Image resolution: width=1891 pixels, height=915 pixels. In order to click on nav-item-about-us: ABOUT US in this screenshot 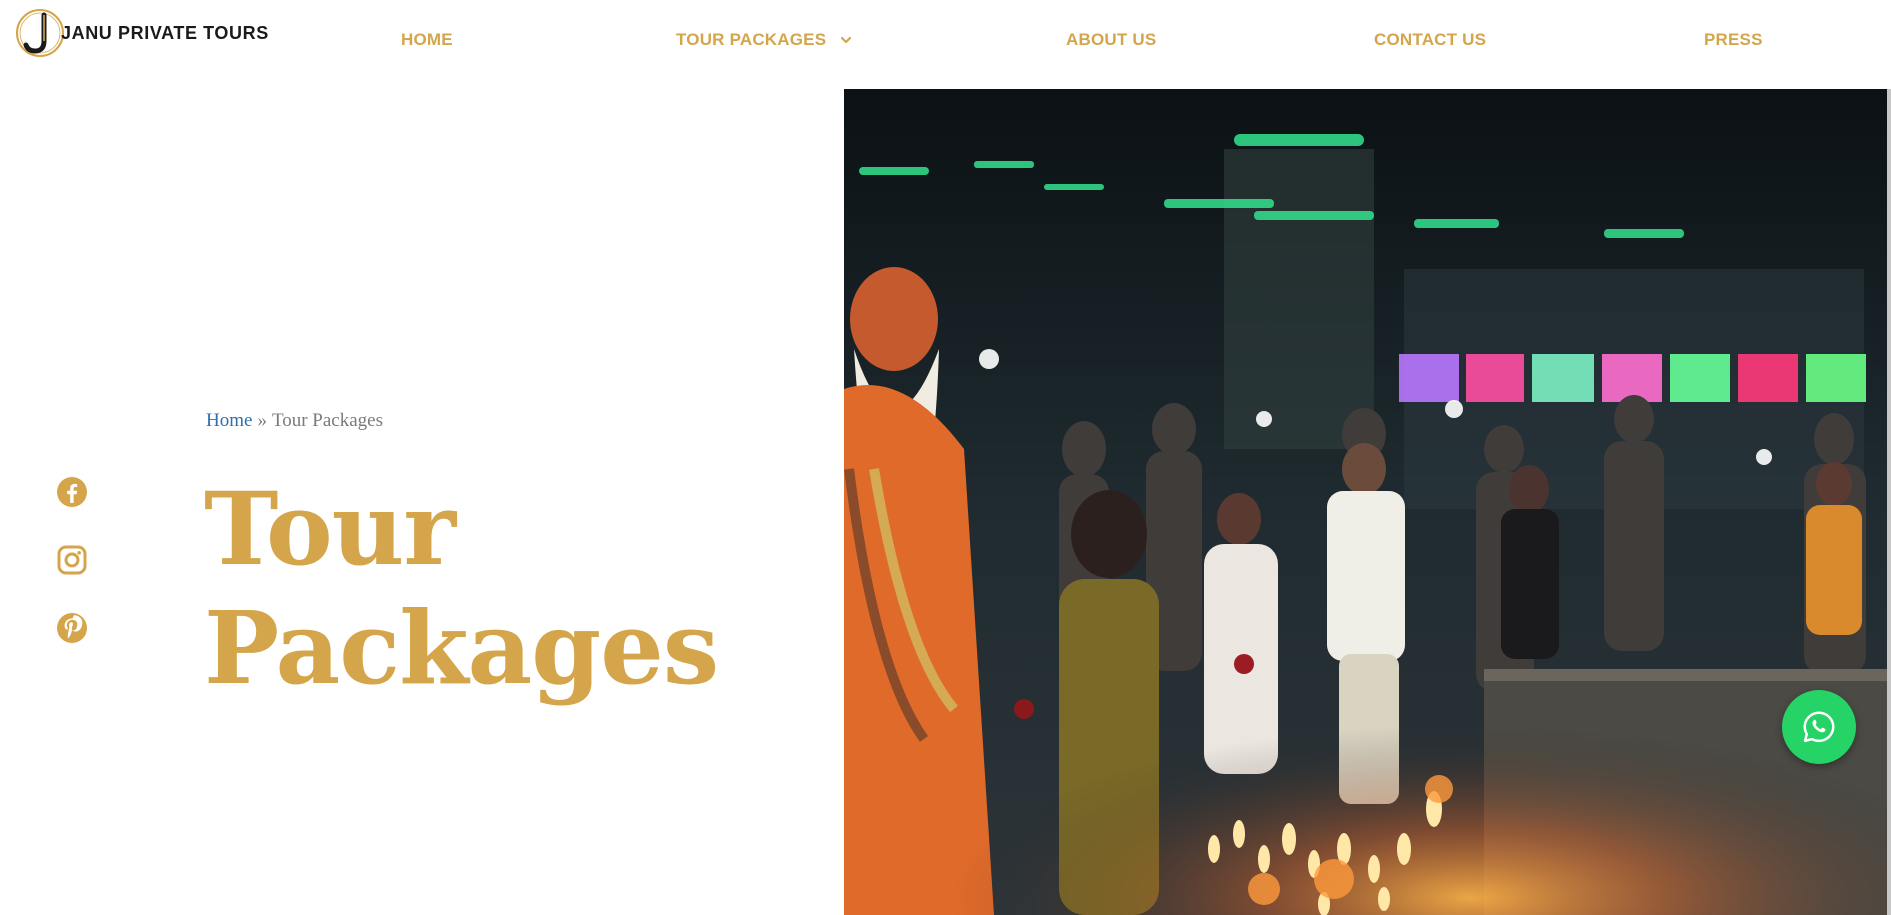, I will do `click(1111, 40)`.